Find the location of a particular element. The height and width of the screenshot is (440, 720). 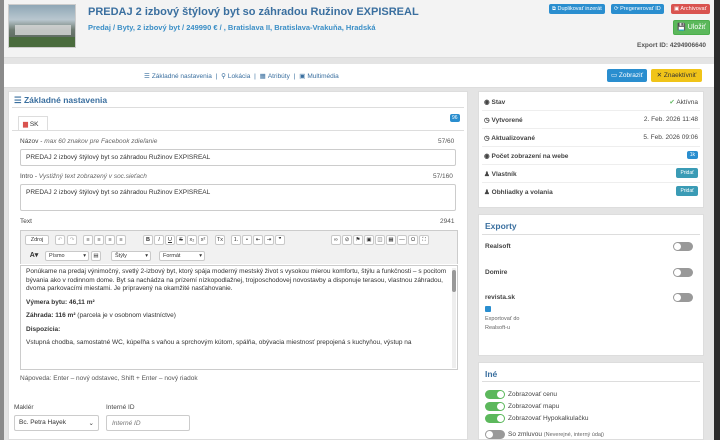

add-viewing-button: Pridať is located at coordinates (687, 191).